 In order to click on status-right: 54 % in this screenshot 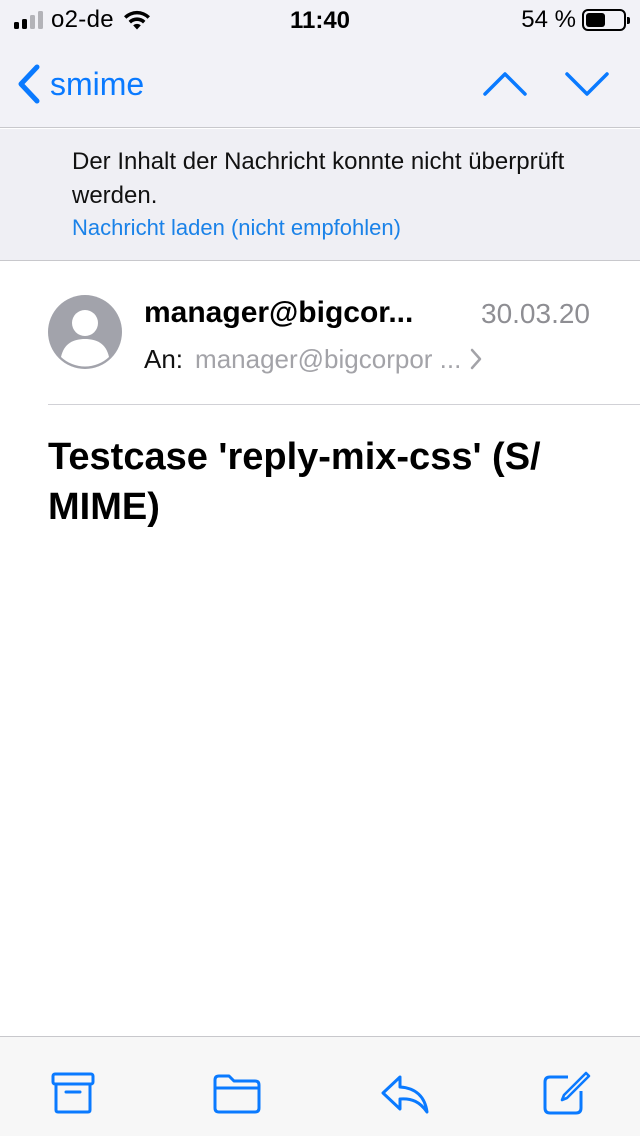, I will do `click(575, 19)`.